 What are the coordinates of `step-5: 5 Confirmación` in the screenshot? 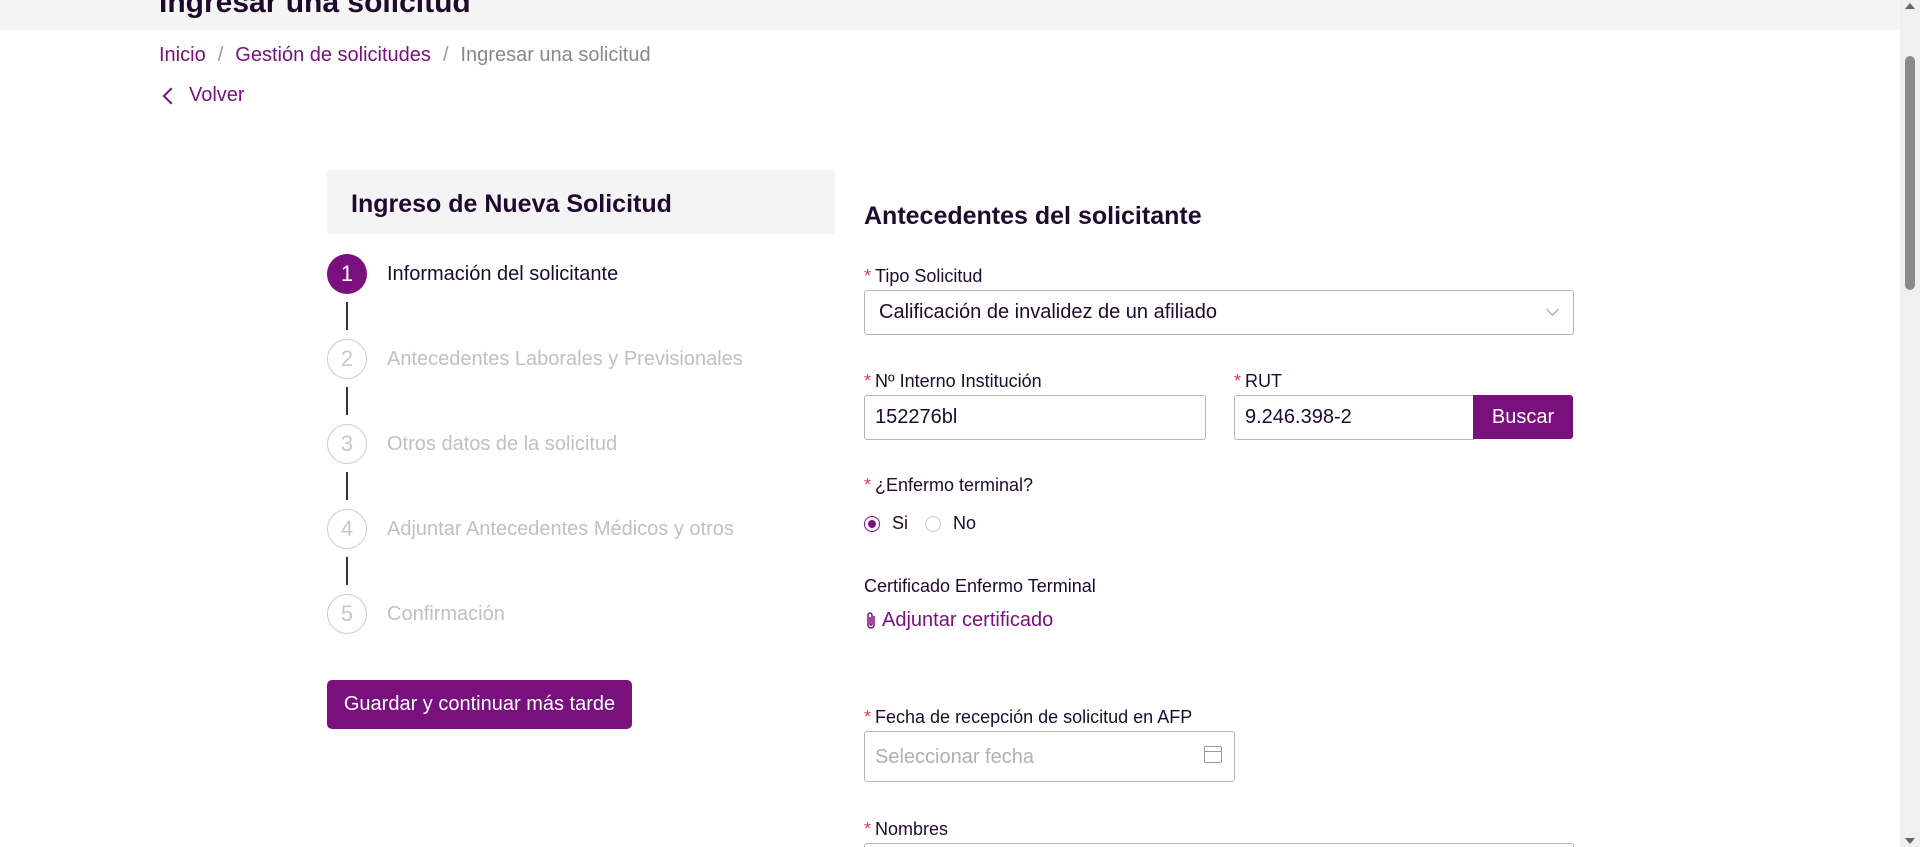 It's located at (416, 614).